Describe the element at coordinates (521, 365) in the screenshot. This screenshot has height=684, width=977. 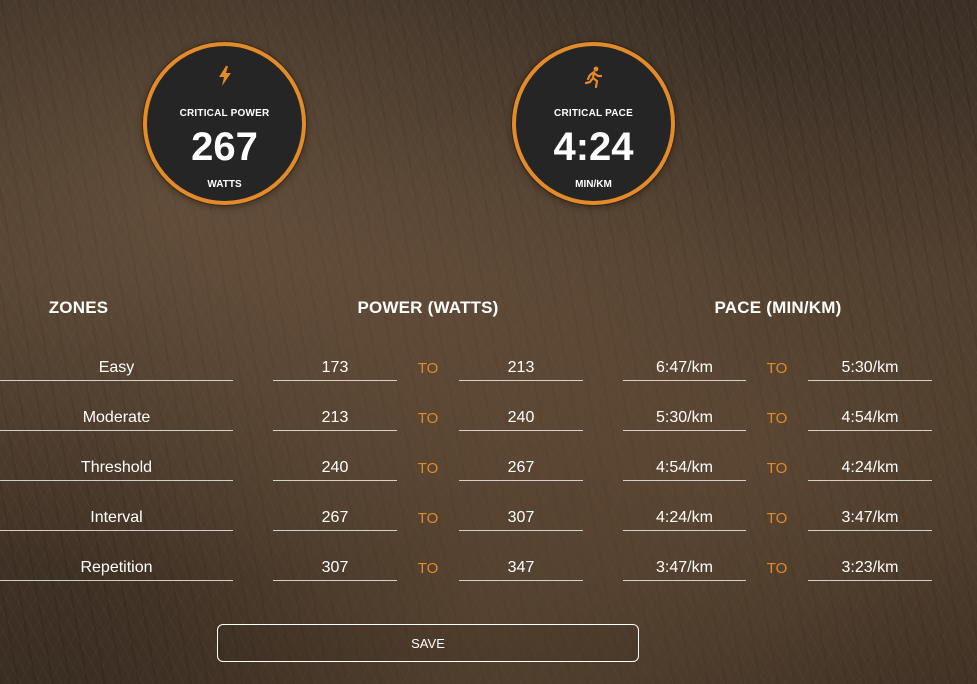
I see `power-to-input: 213` at that location.